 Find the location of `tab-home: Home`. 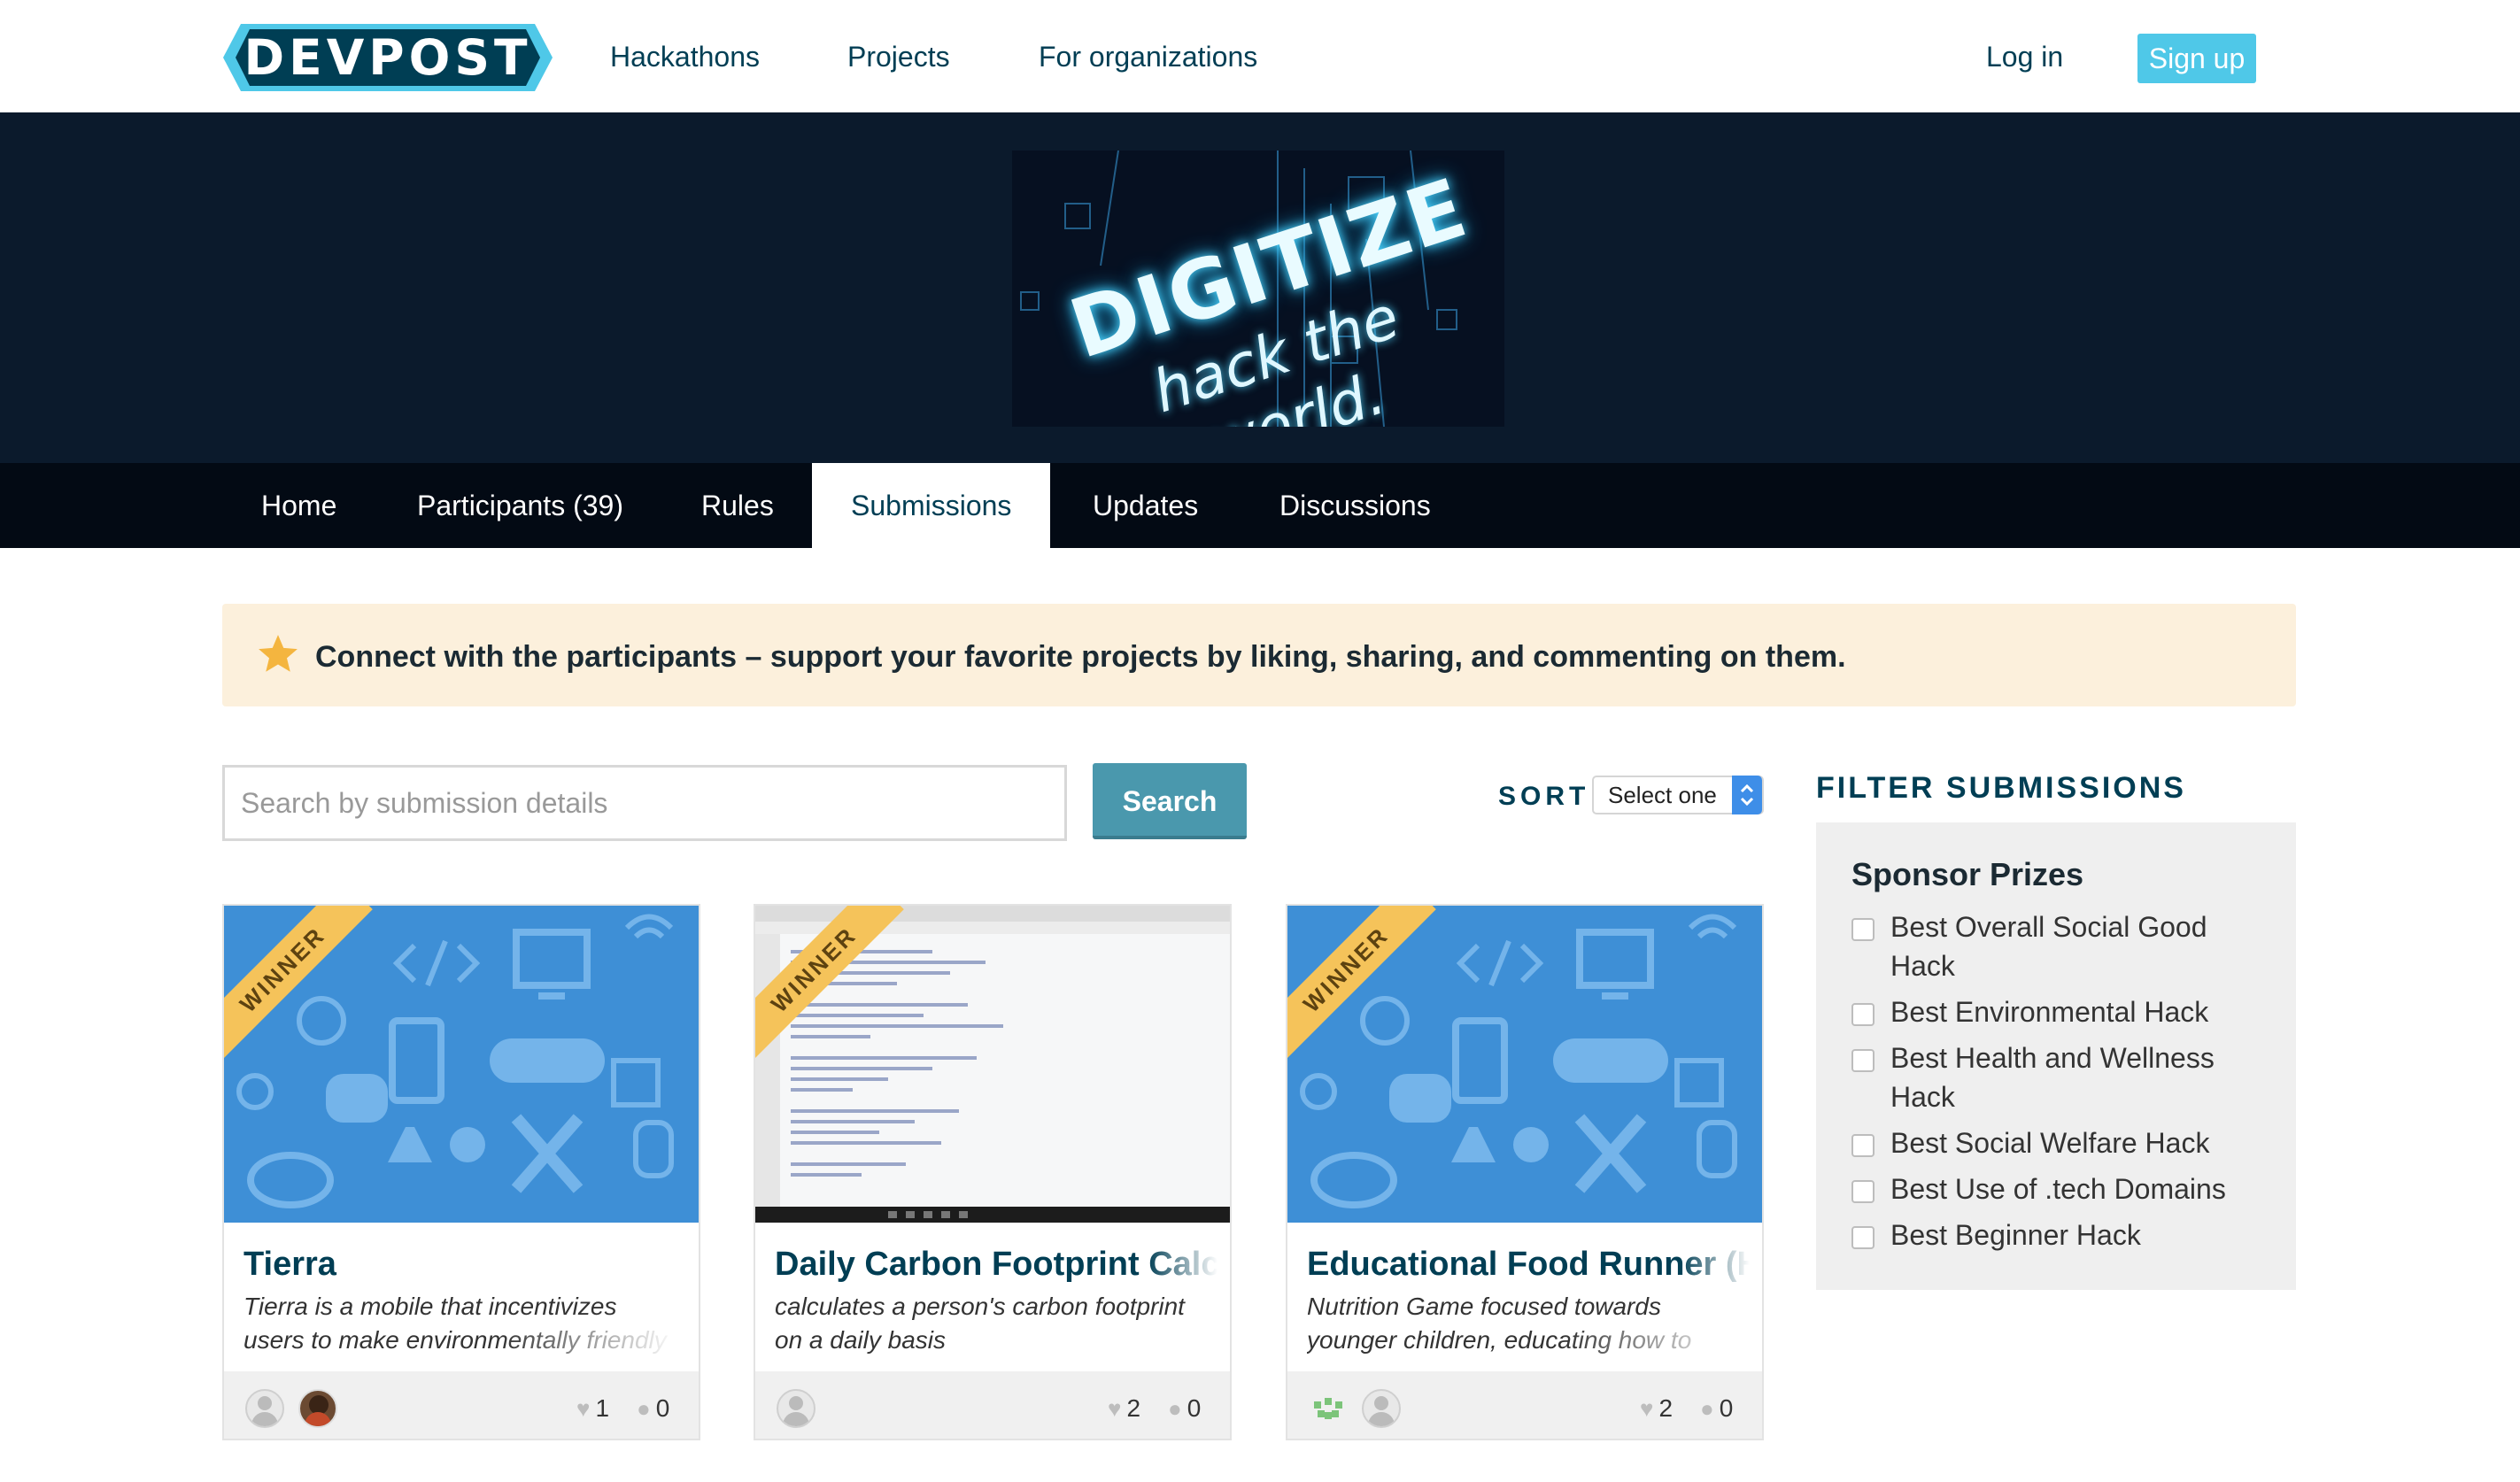

tab-home: Home is located at coordinates (298, 505).